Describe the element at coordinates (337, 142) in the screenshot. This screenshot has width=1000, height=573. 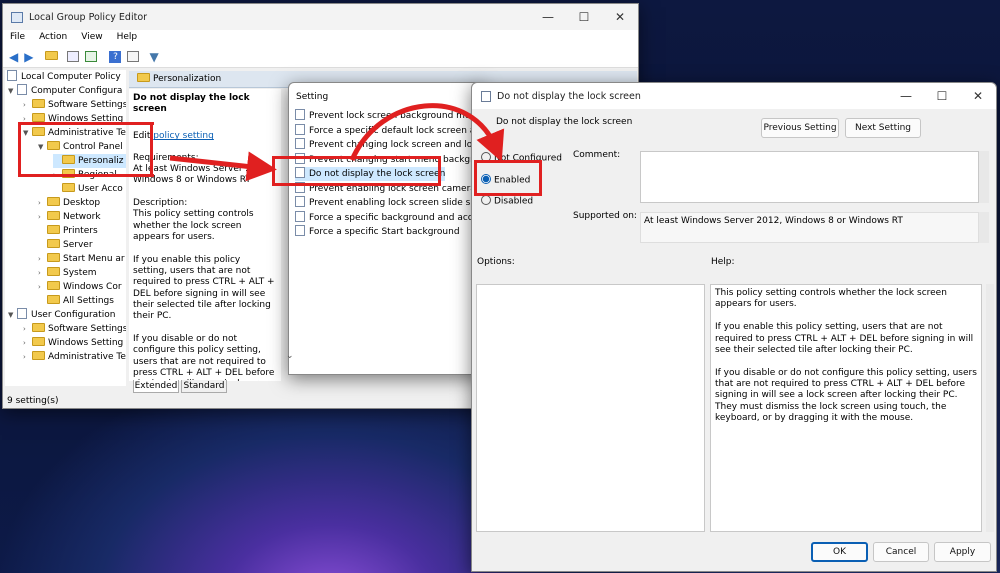
I see `annotation-arrows` at that location.